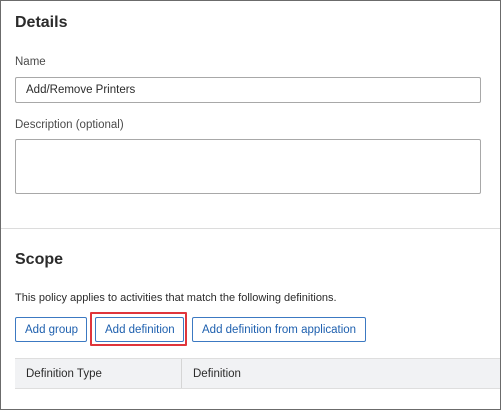 The image size is (501, 410). Describe the element at coordinates (139, 329) in the screenshot. I see `add-definition-button: Add definition` at that location.